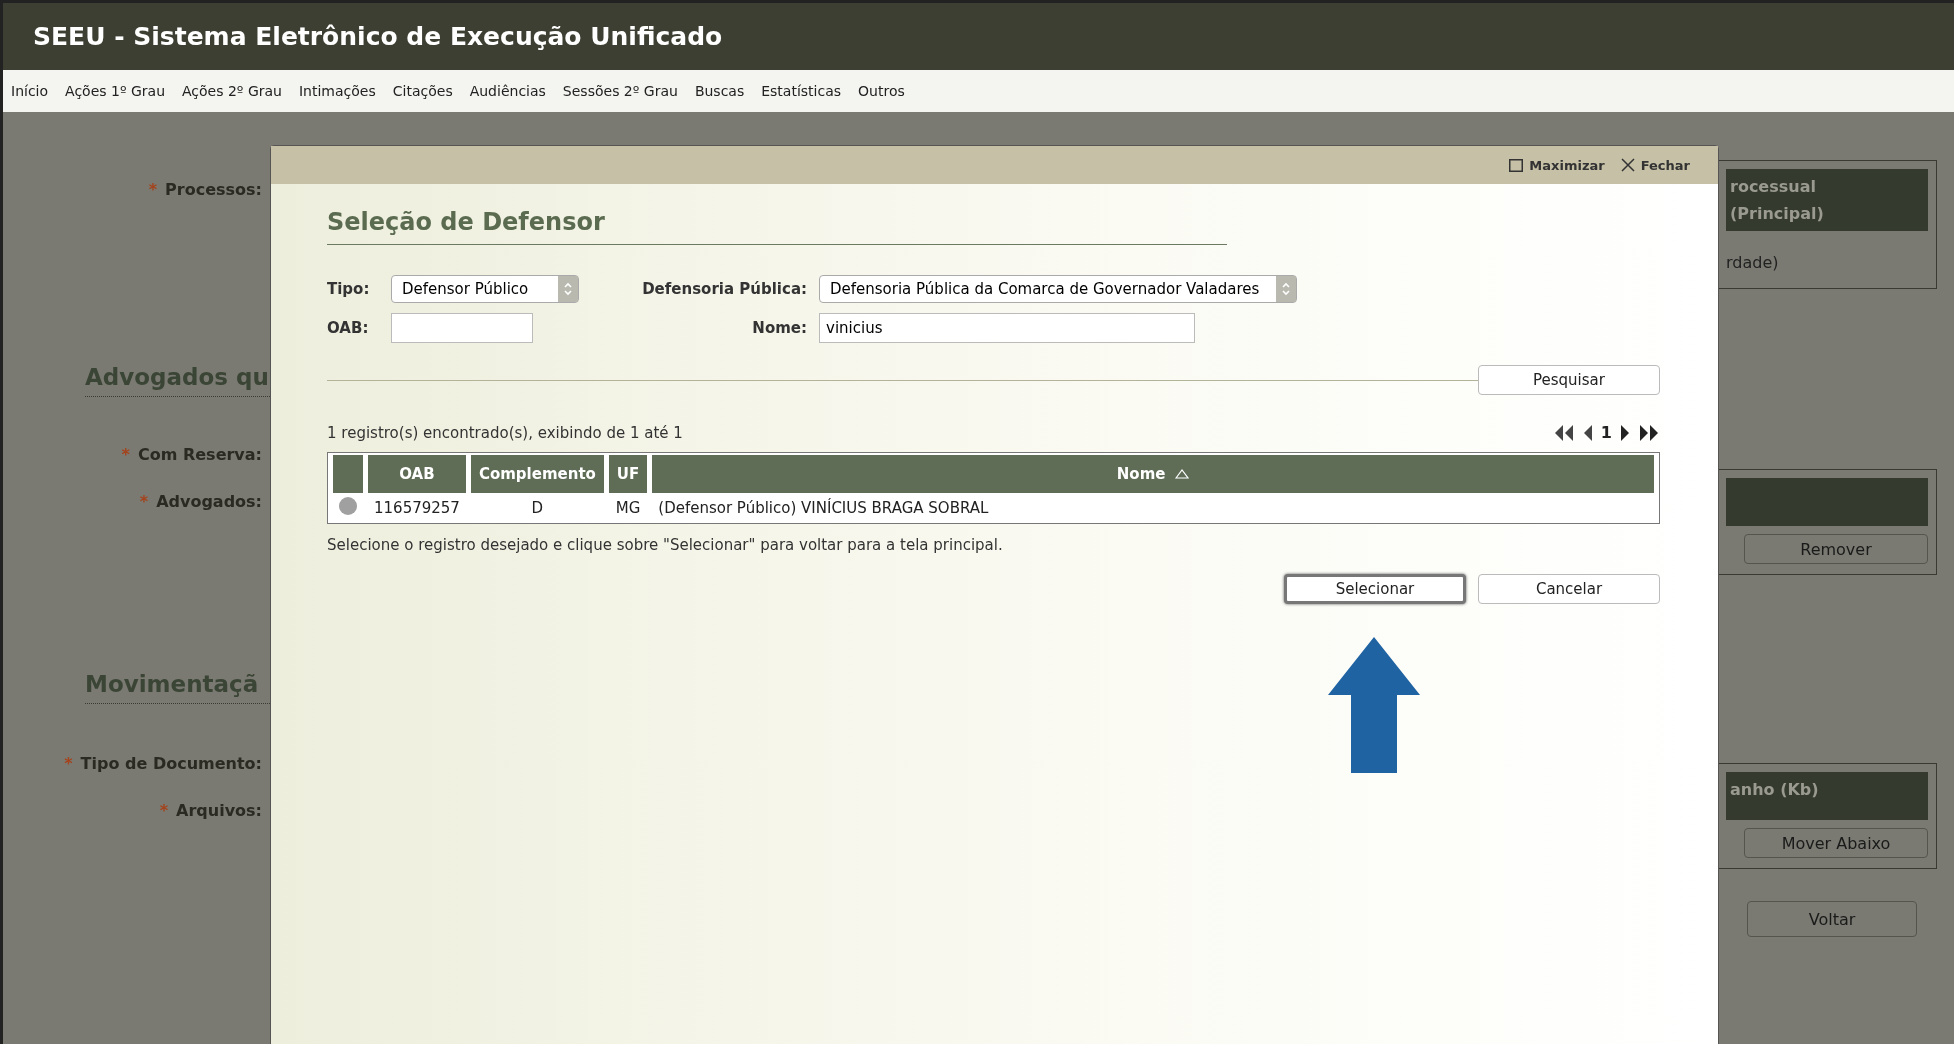 The height and width of the screenshot is (1044, 1954). Describe the element at coordinates (1516, 165) in the screenshot. I see `maximize-icon` at that location.